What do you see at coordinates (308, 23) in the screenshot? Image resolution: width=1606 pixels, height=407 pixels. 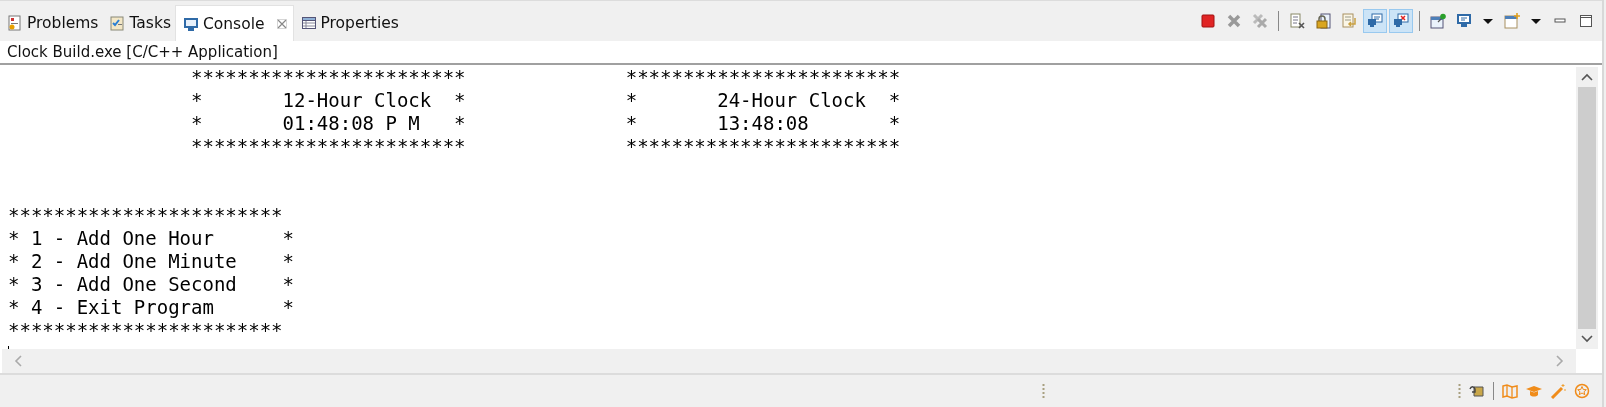 I see `table-icon` at bounding box center [308, 23].